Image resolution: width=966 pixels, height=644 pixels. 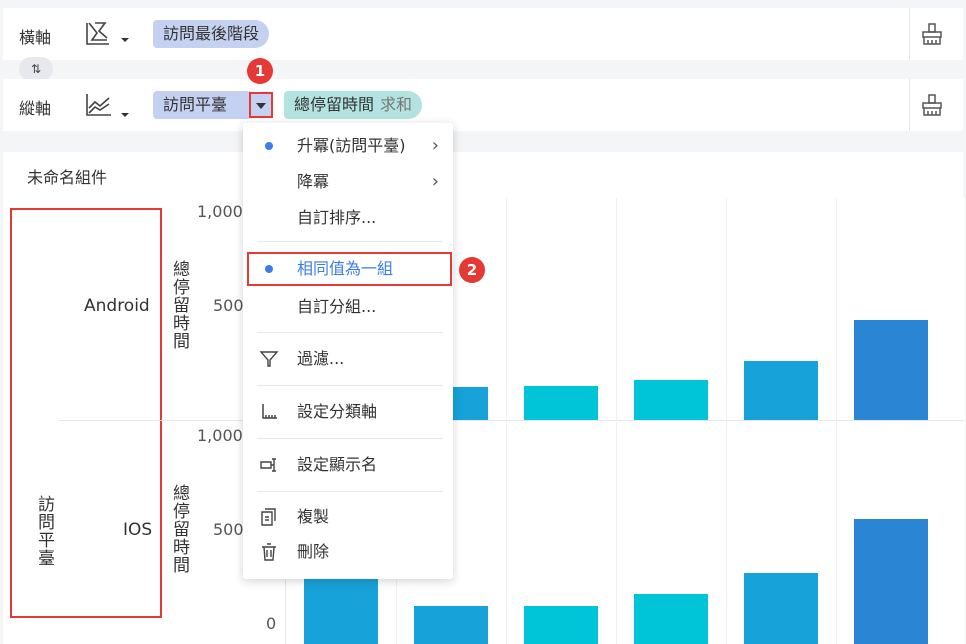 What do you see at coordinates (510, 420) in the screenshot?
I see `row-divider` at bounding box center [510, 420].